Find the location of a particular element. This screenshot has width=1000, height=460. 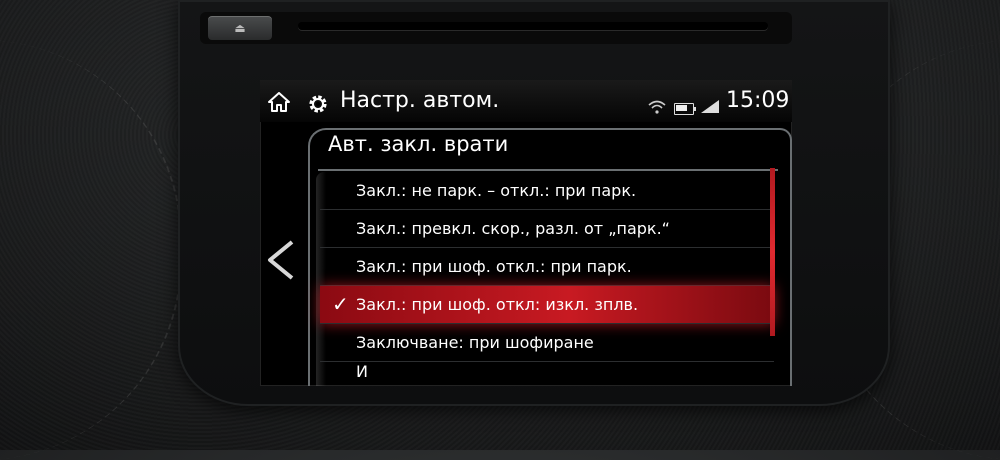

list-item-label: Закл.: при шоф. откл.: при парк. is located at coordinates (494, 266).